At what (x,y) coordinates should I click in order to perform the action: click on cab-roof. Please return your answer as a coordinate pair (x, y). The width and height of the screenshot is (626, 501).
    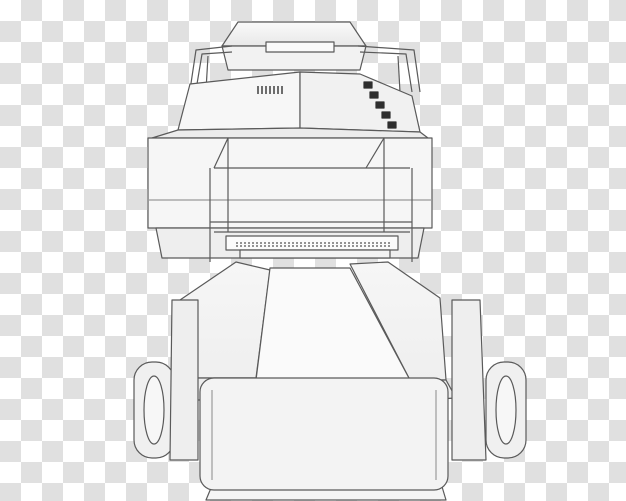
    Looking at the image, I should click on (294, 46).